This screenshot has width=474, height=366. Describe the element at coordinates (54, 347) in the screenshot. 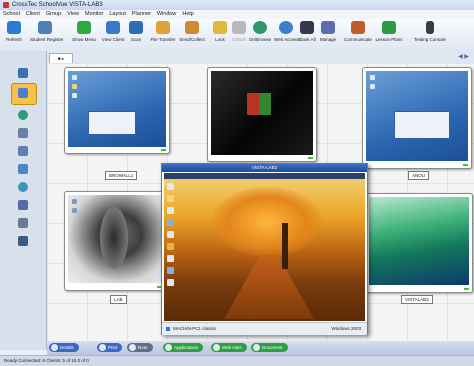

I see `details-icon` at that location.